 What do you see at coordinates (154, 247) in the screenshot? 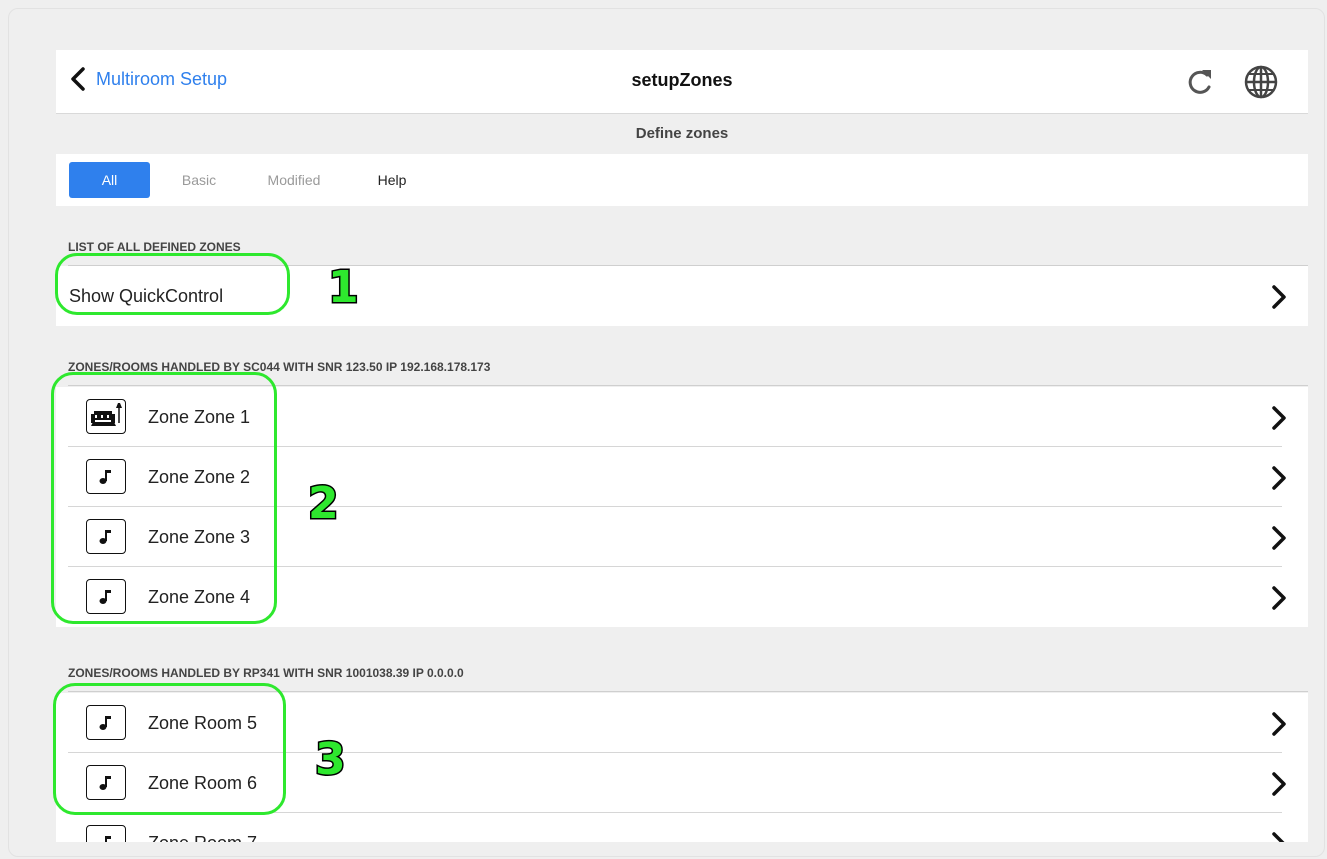
I see `section-header-label: LIST OF ALL DEFINED ZONES` at bounding box center [154, 247].